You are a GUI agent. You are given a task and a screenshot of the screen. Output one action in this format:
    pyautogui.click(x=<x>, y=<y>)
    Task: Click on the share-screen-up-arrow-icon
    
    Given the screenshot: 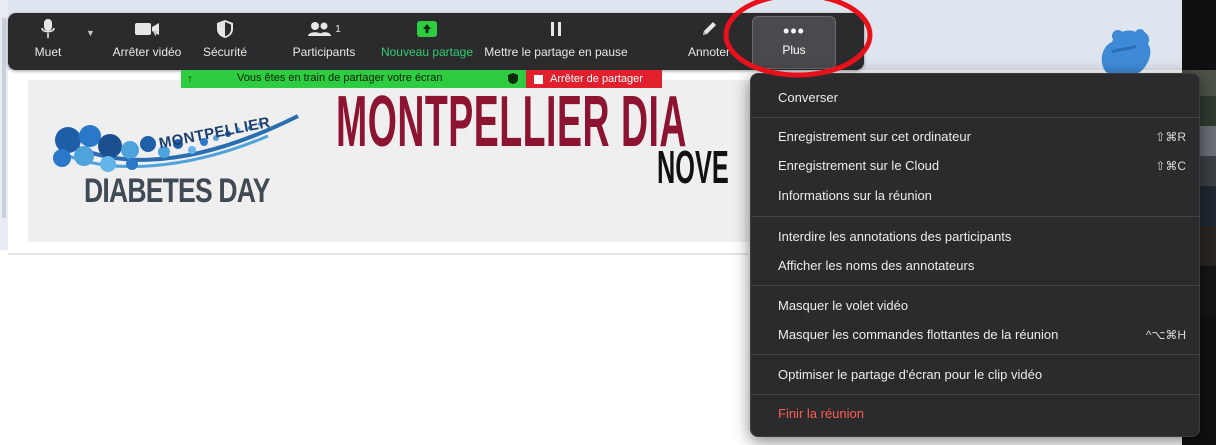 What is the action you would take?
    pyautogui.click(x=427, y=29)
    